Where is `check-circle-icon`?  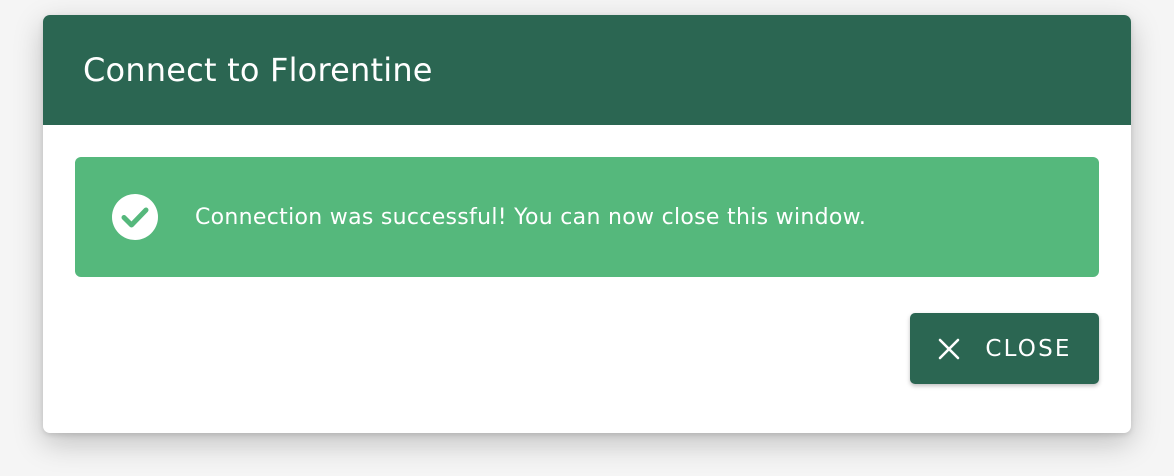 check-circle-icon is located at coordinates (135, 217).